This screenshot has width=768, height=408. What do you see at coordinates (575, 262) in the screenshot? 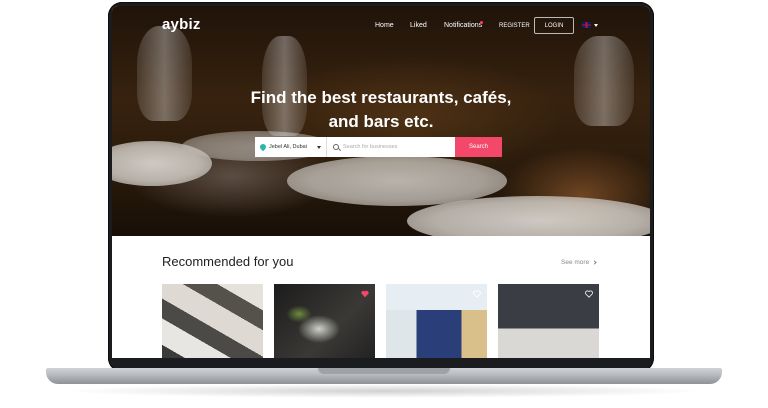
I see `see-more-label: See more` at bounding box center [575, 262].